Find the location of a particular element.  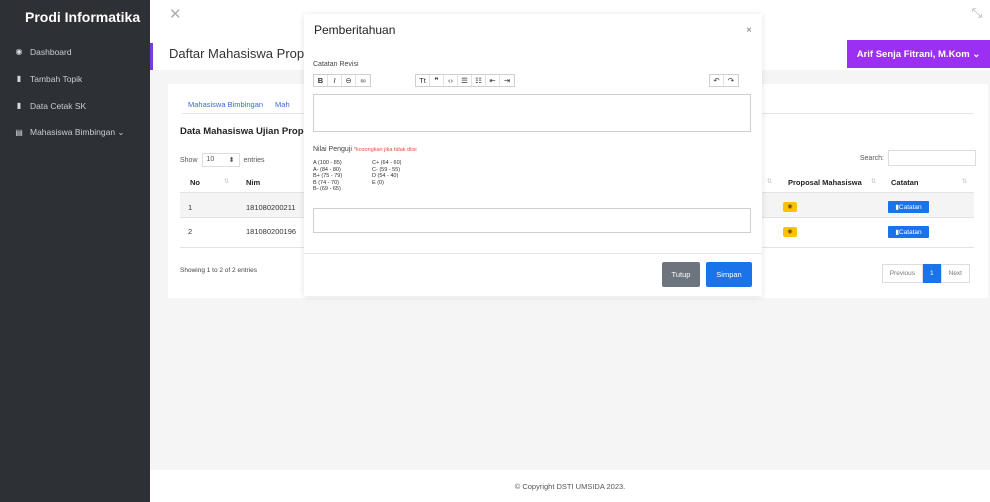

footer: © Copyright DSTI UMSIDA 2023. is located at coordinates (570, 486).